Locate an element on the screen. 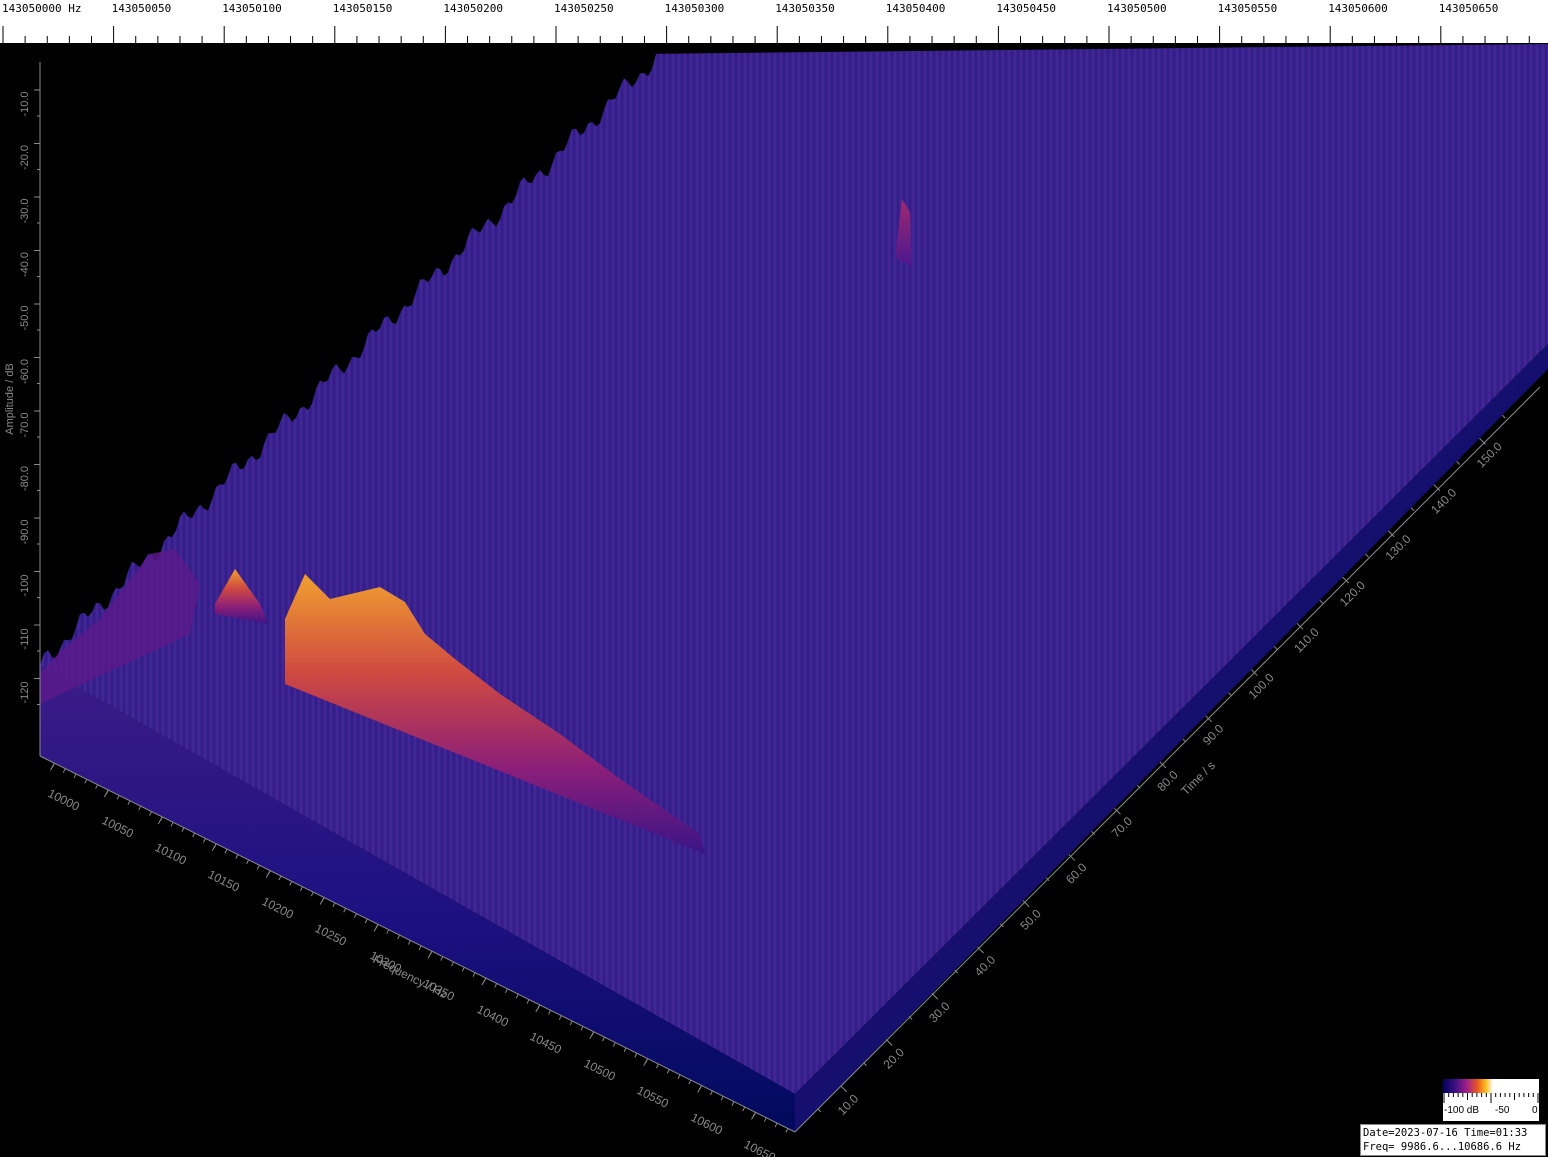 The image size is (1548, 1157). time-tick-label: 10.0 is located at coordinates (848, 1104).